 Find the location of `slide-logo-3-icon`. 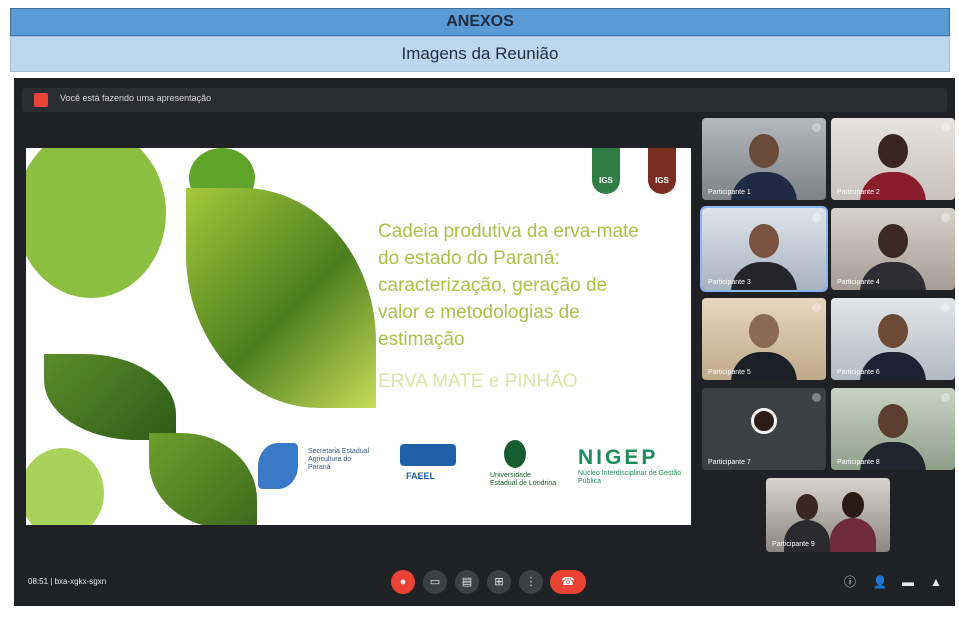

slide-logo-3-icon is located at coordinates (515, 454).